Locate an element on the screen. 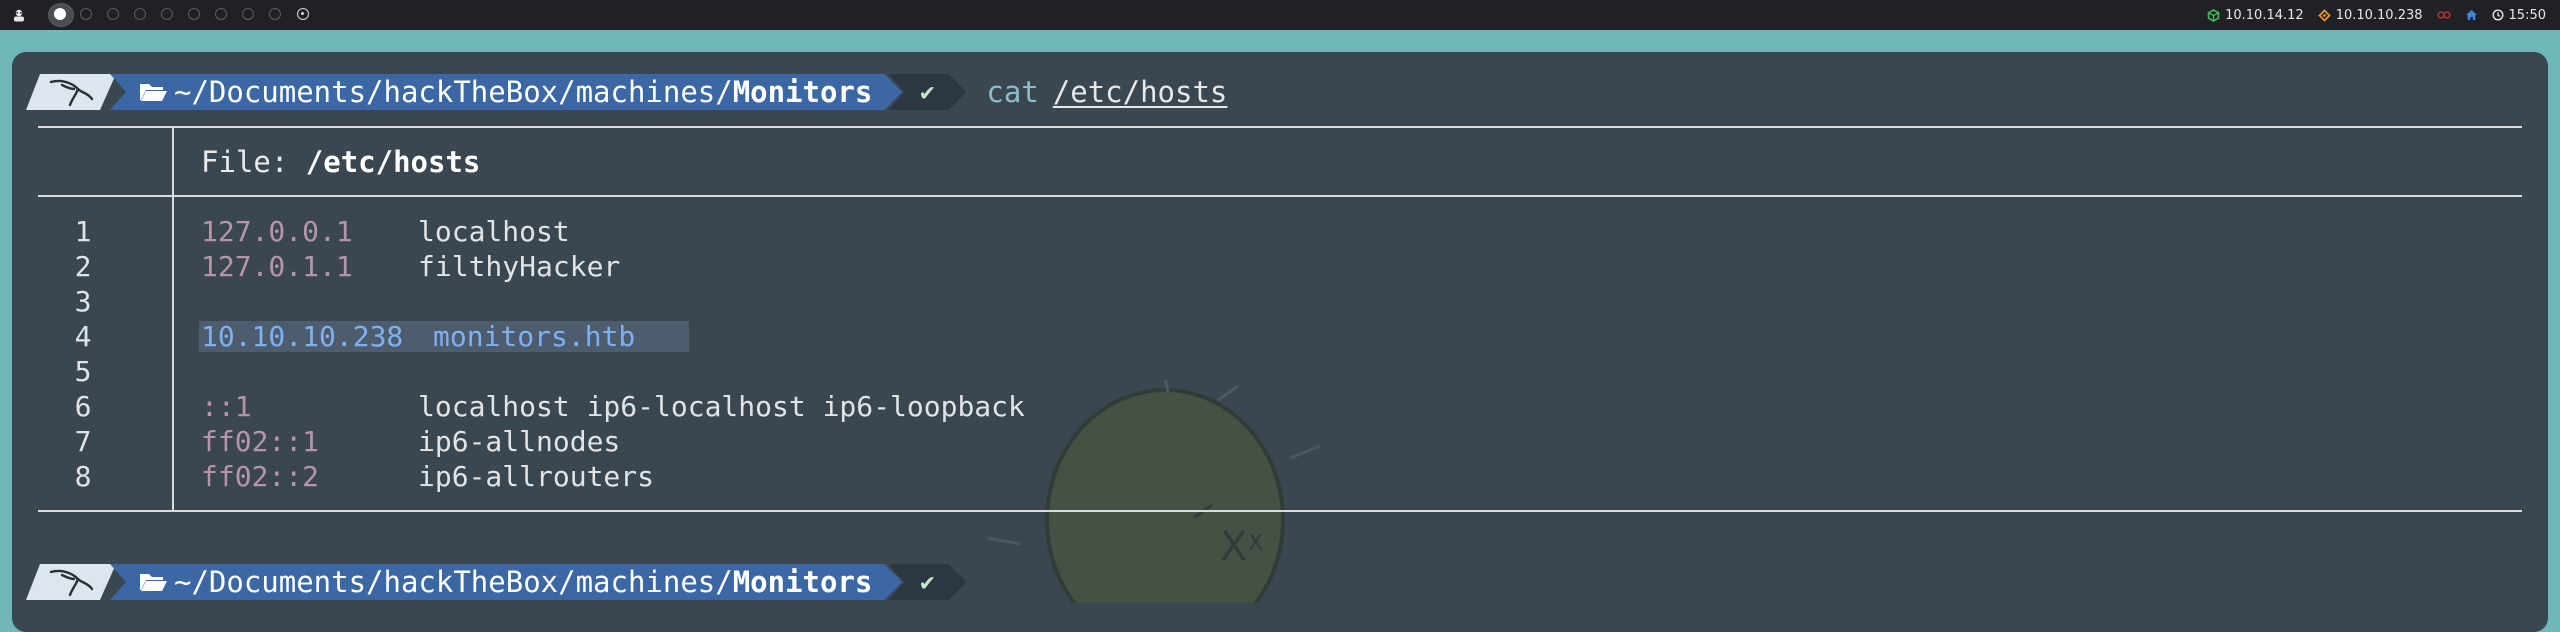  command-argument: /etc/hosts is located at coordinates (1140, 92).